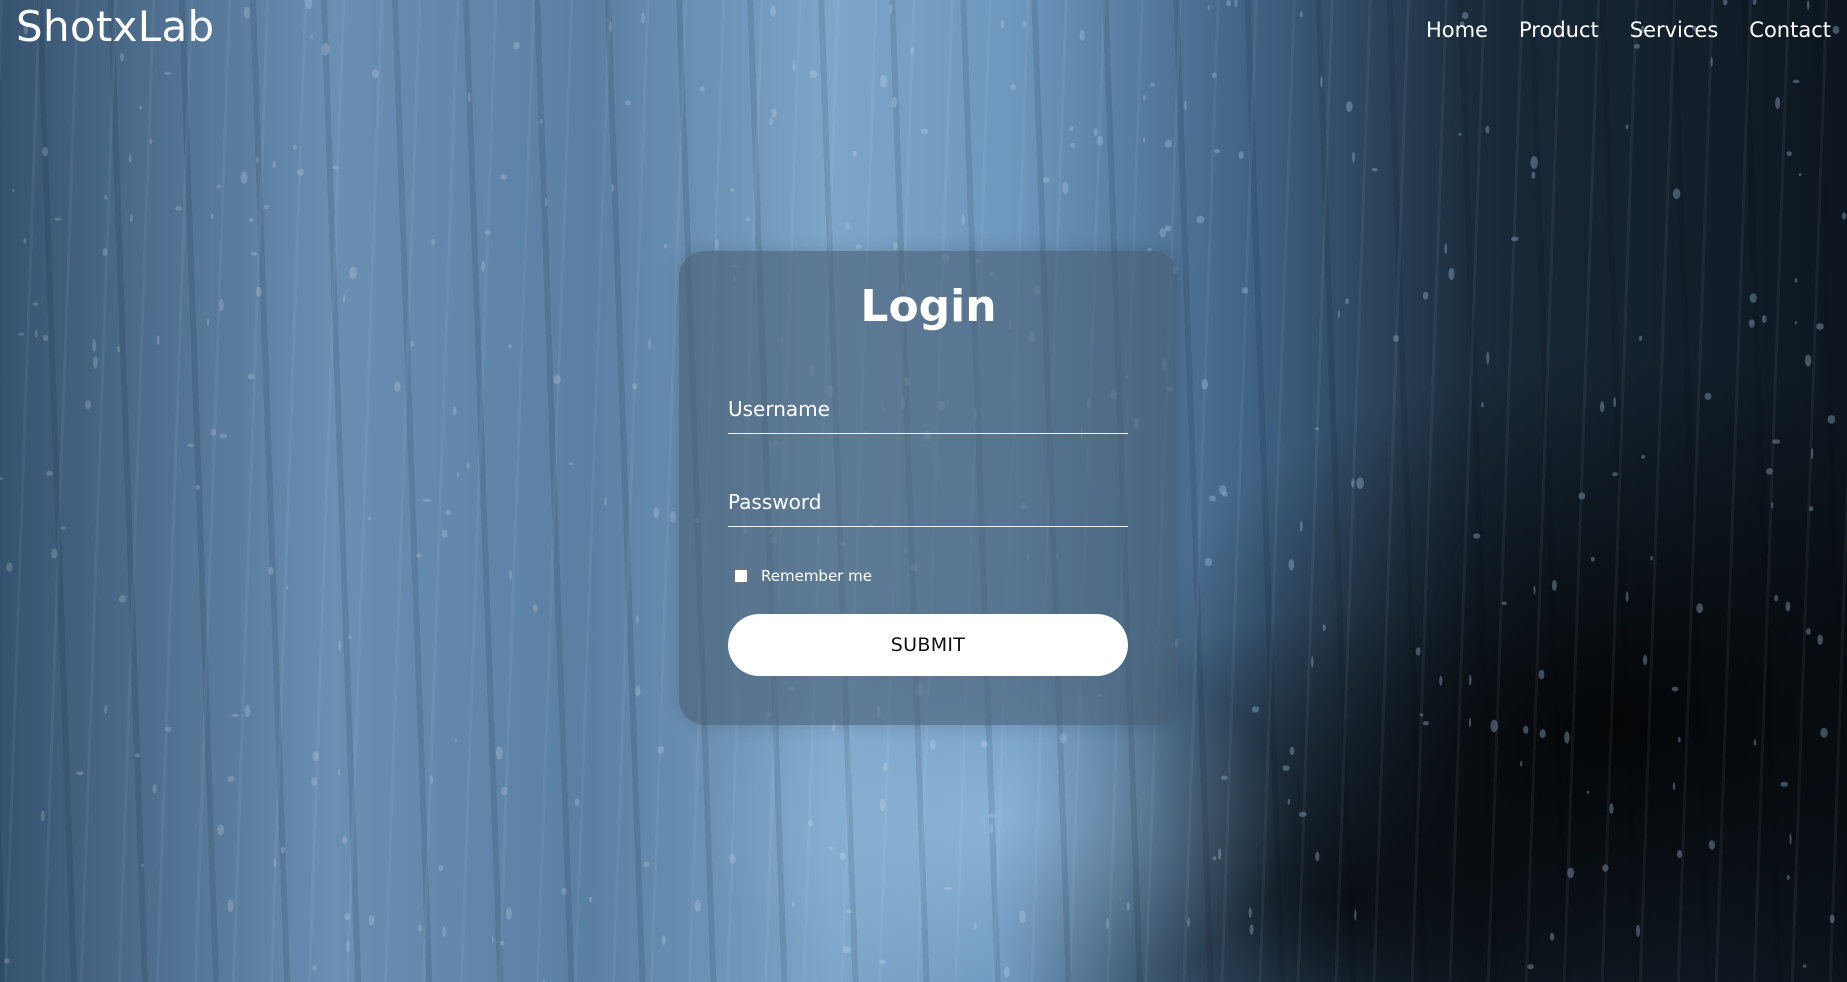  Describe the element at coordinates (928, 413) in the screenshot. I see `username-input` at that location.